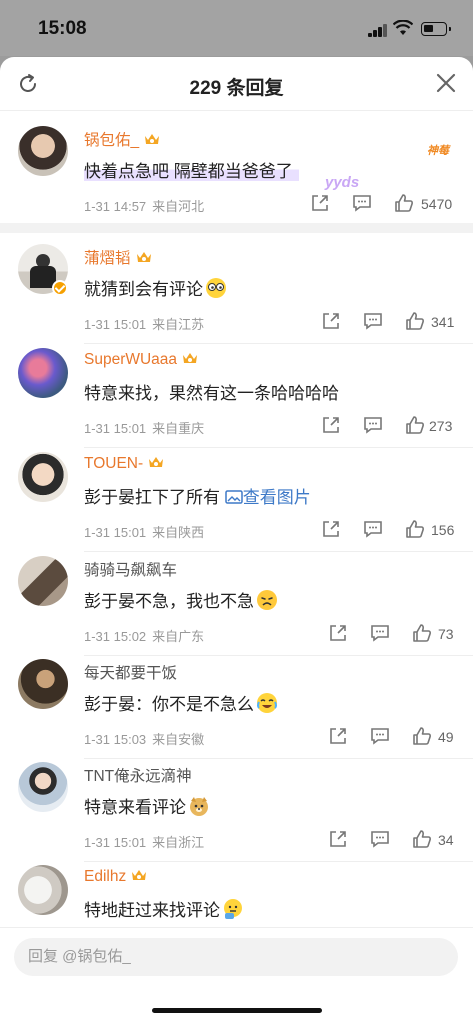 This screenshot has width=473, height=1024. Describe the element at coordinates (267, 703) in the screenshot. I see `laugh-cry-emoji-icon` at that location.